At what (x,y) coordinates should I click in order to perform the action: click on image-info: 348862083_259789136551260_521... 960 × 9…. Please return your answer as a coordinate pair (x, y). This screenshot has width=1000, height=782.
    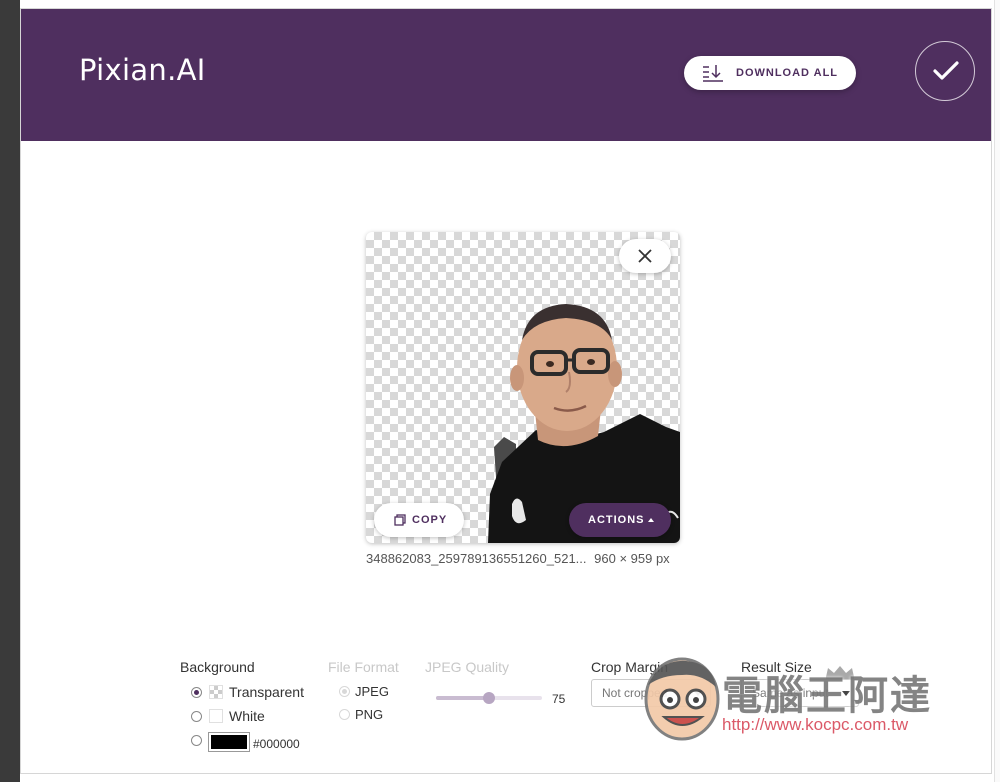
    Looking at the image, I should click on (518, 558).